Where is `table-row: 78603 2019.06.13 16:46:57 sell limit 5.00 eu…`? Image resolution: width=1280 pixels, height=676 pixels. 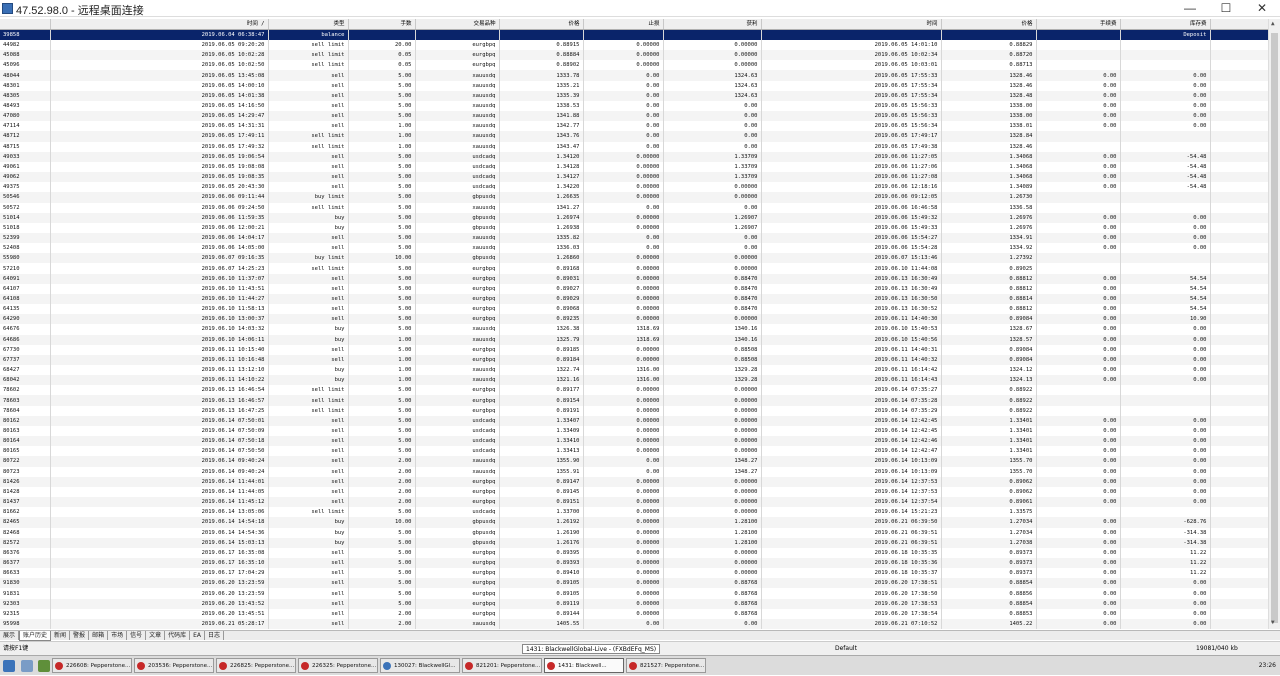
table-row: 78603 2019.06.13 16:46:57 sell limit 5.00 eu… is located at coordinates (634, 400).